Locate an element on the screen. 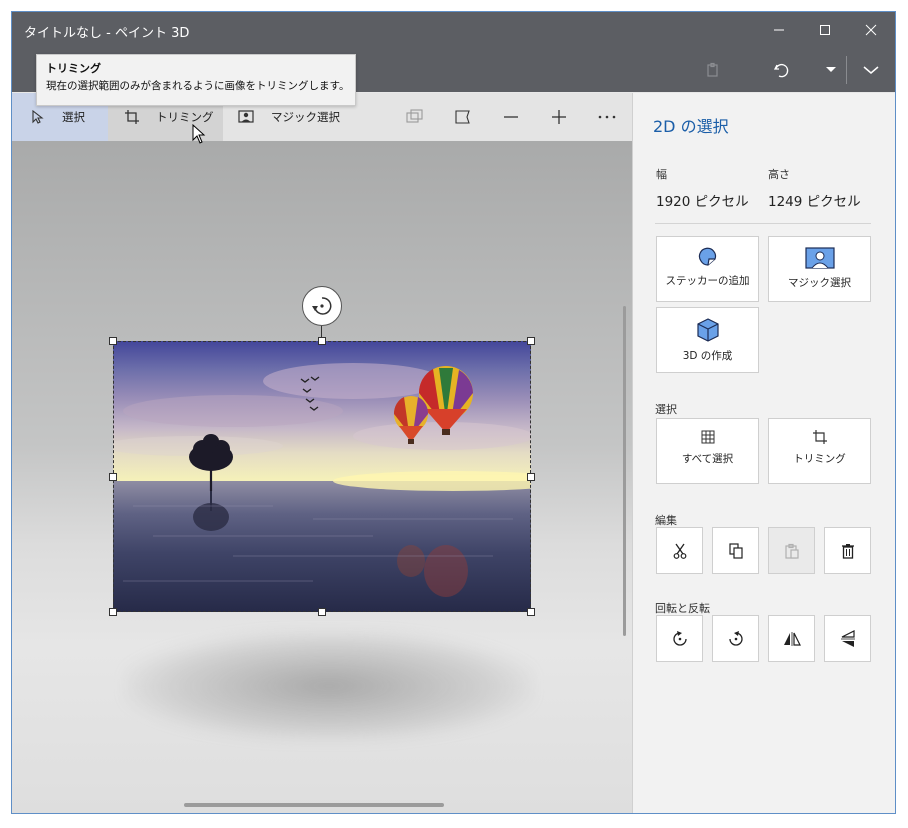  history-dropdown-button is located at coordinates (831, 70).